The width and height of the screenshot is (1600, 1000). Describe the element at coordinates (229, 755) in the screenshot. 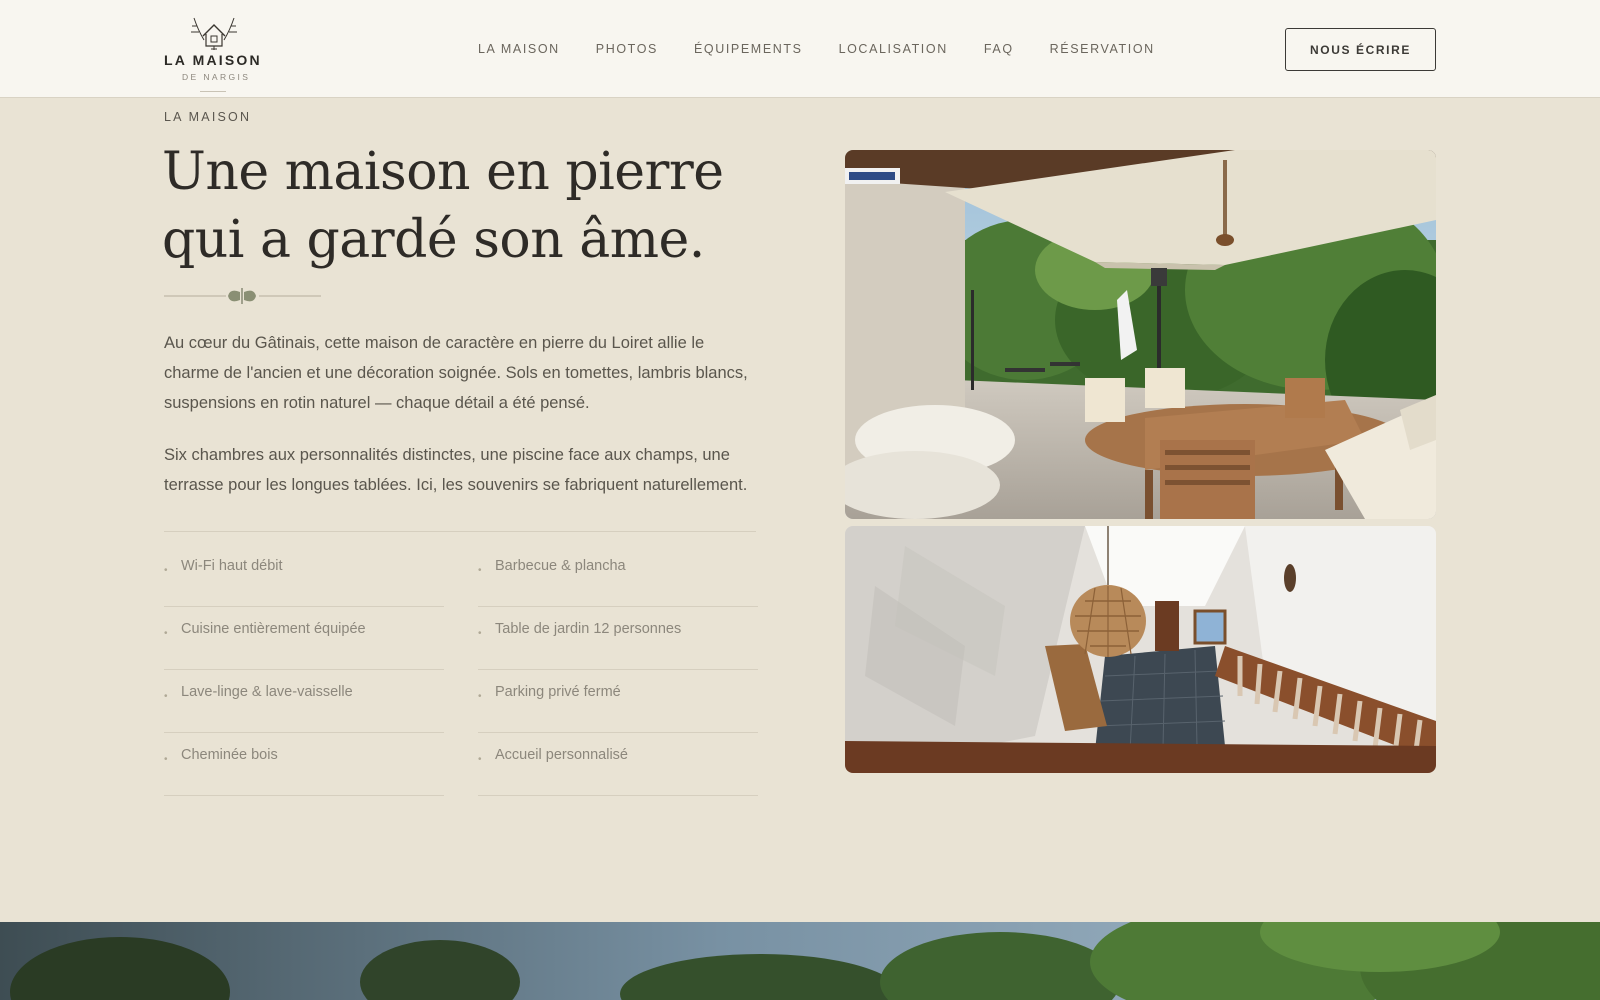

I see `feature-label: Cheminée bois` at that location.